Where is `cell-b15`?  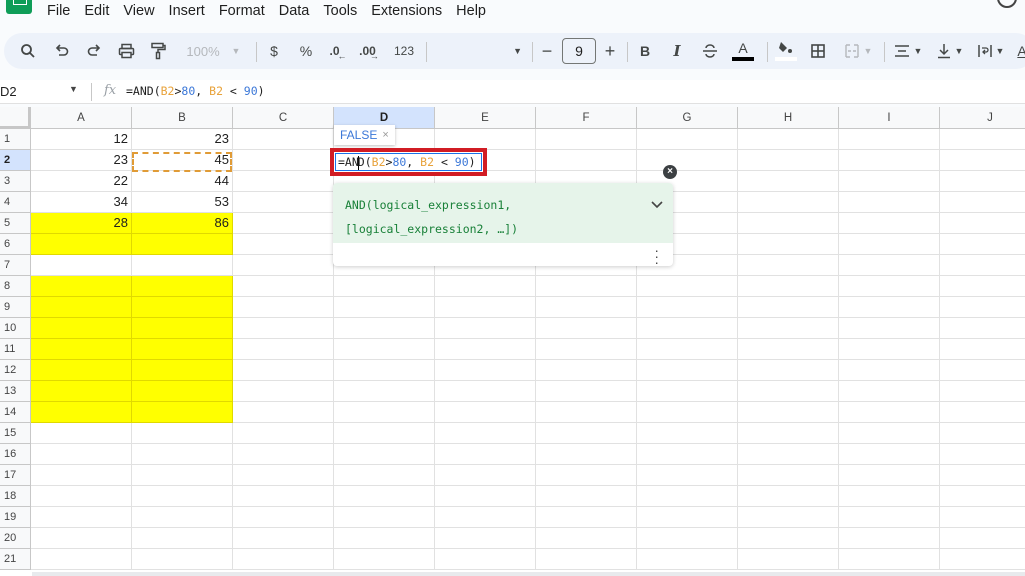
cell-b15 is located at coordinates (182, 433).